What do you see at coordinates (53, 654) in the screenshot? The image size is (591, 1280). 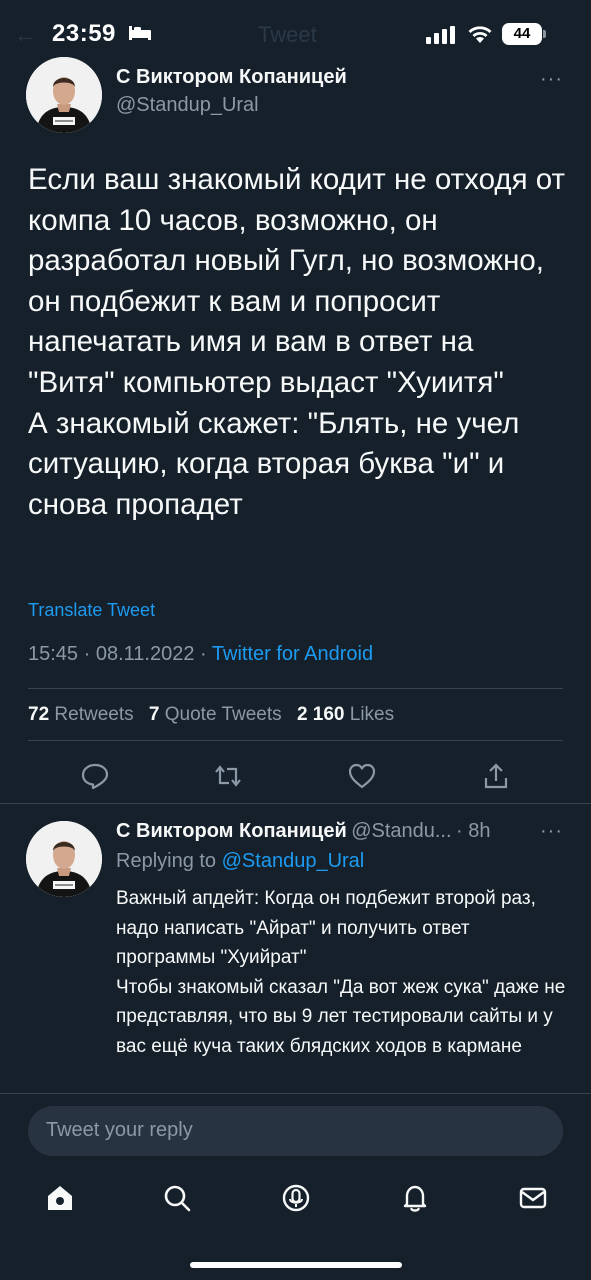 I see `tweet-time: 15:45` at bounding box center [53, 654].